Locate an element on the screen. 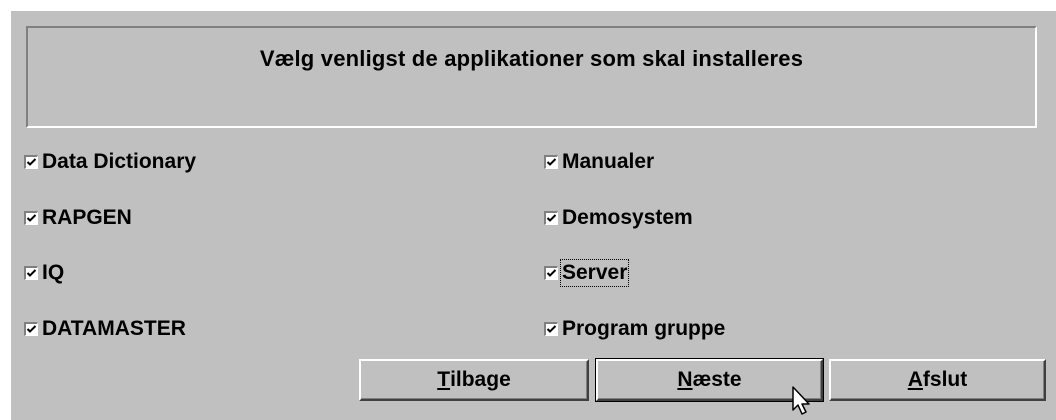 Image resolution: width=1056 pixels, height=420 pixels. checkbox-data-dictionary: Data Dictionary is located at coordinates (110, 162).